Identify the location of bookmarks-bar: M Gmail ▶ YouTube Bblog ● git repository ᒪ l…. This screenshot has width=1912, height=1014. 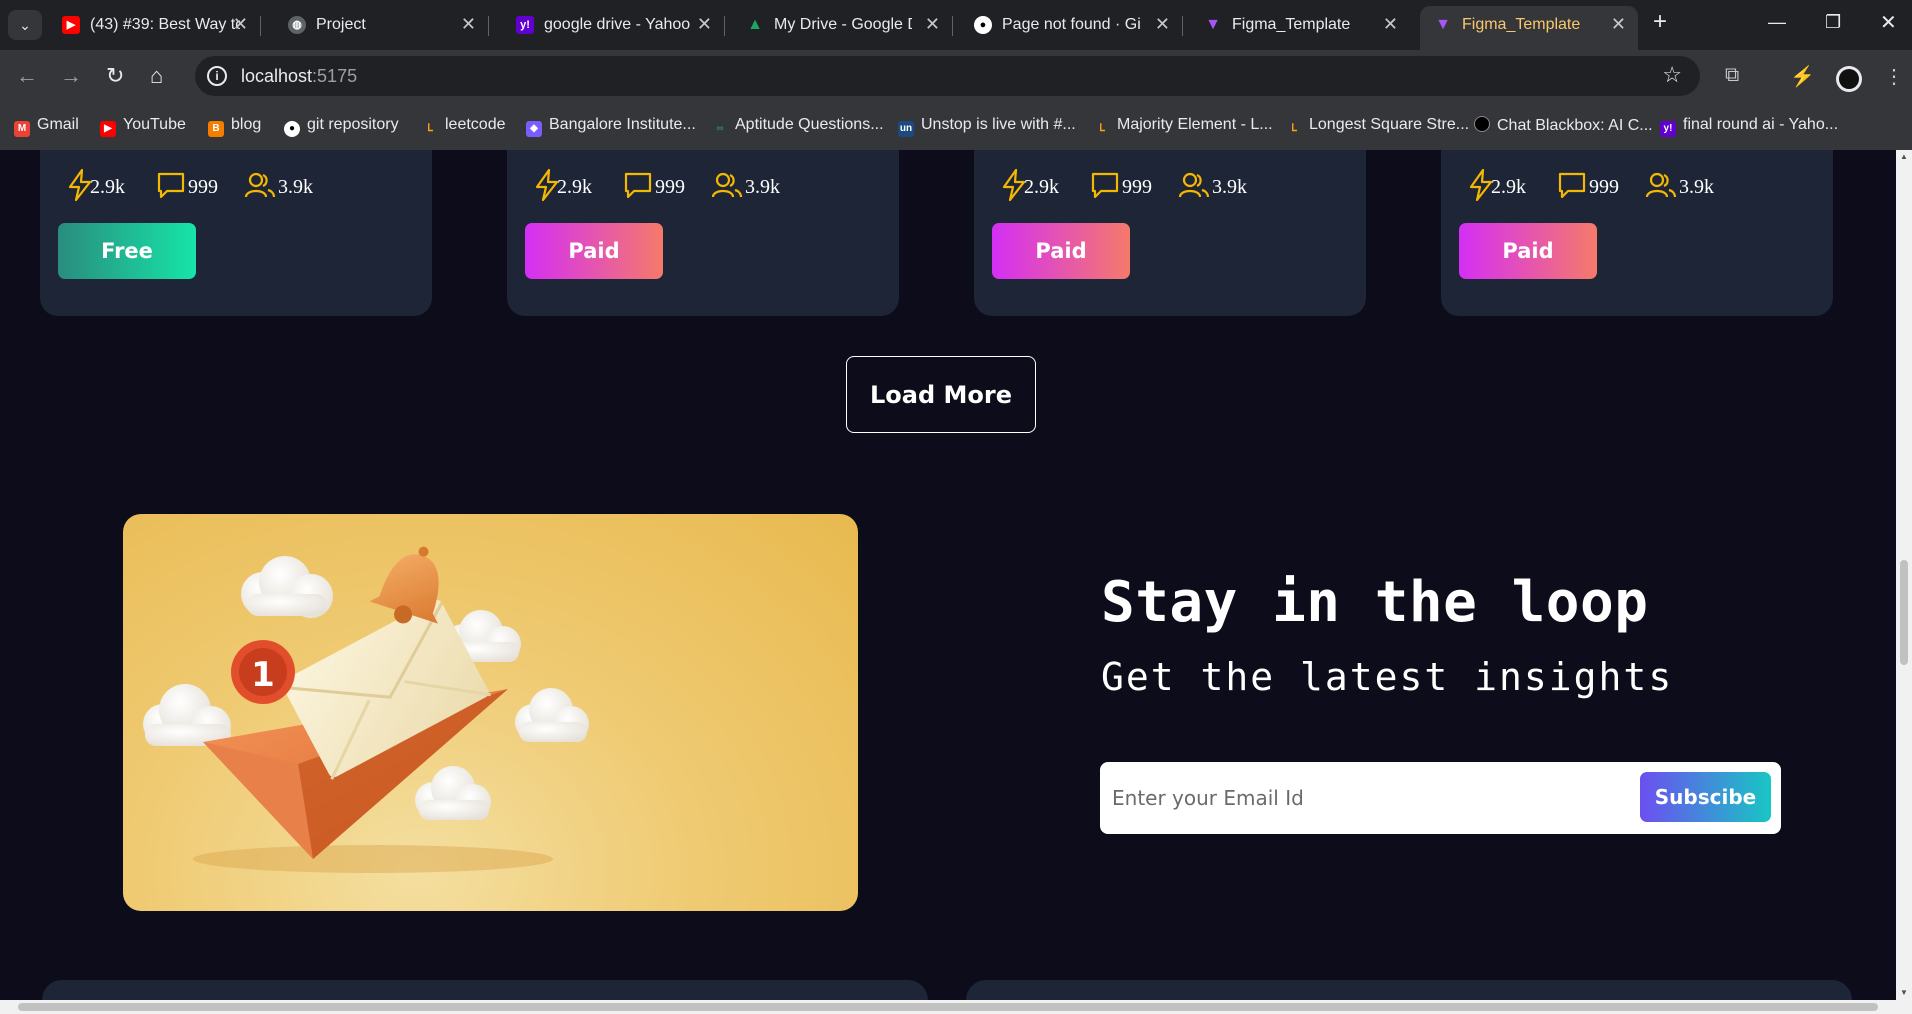
(956, 125).